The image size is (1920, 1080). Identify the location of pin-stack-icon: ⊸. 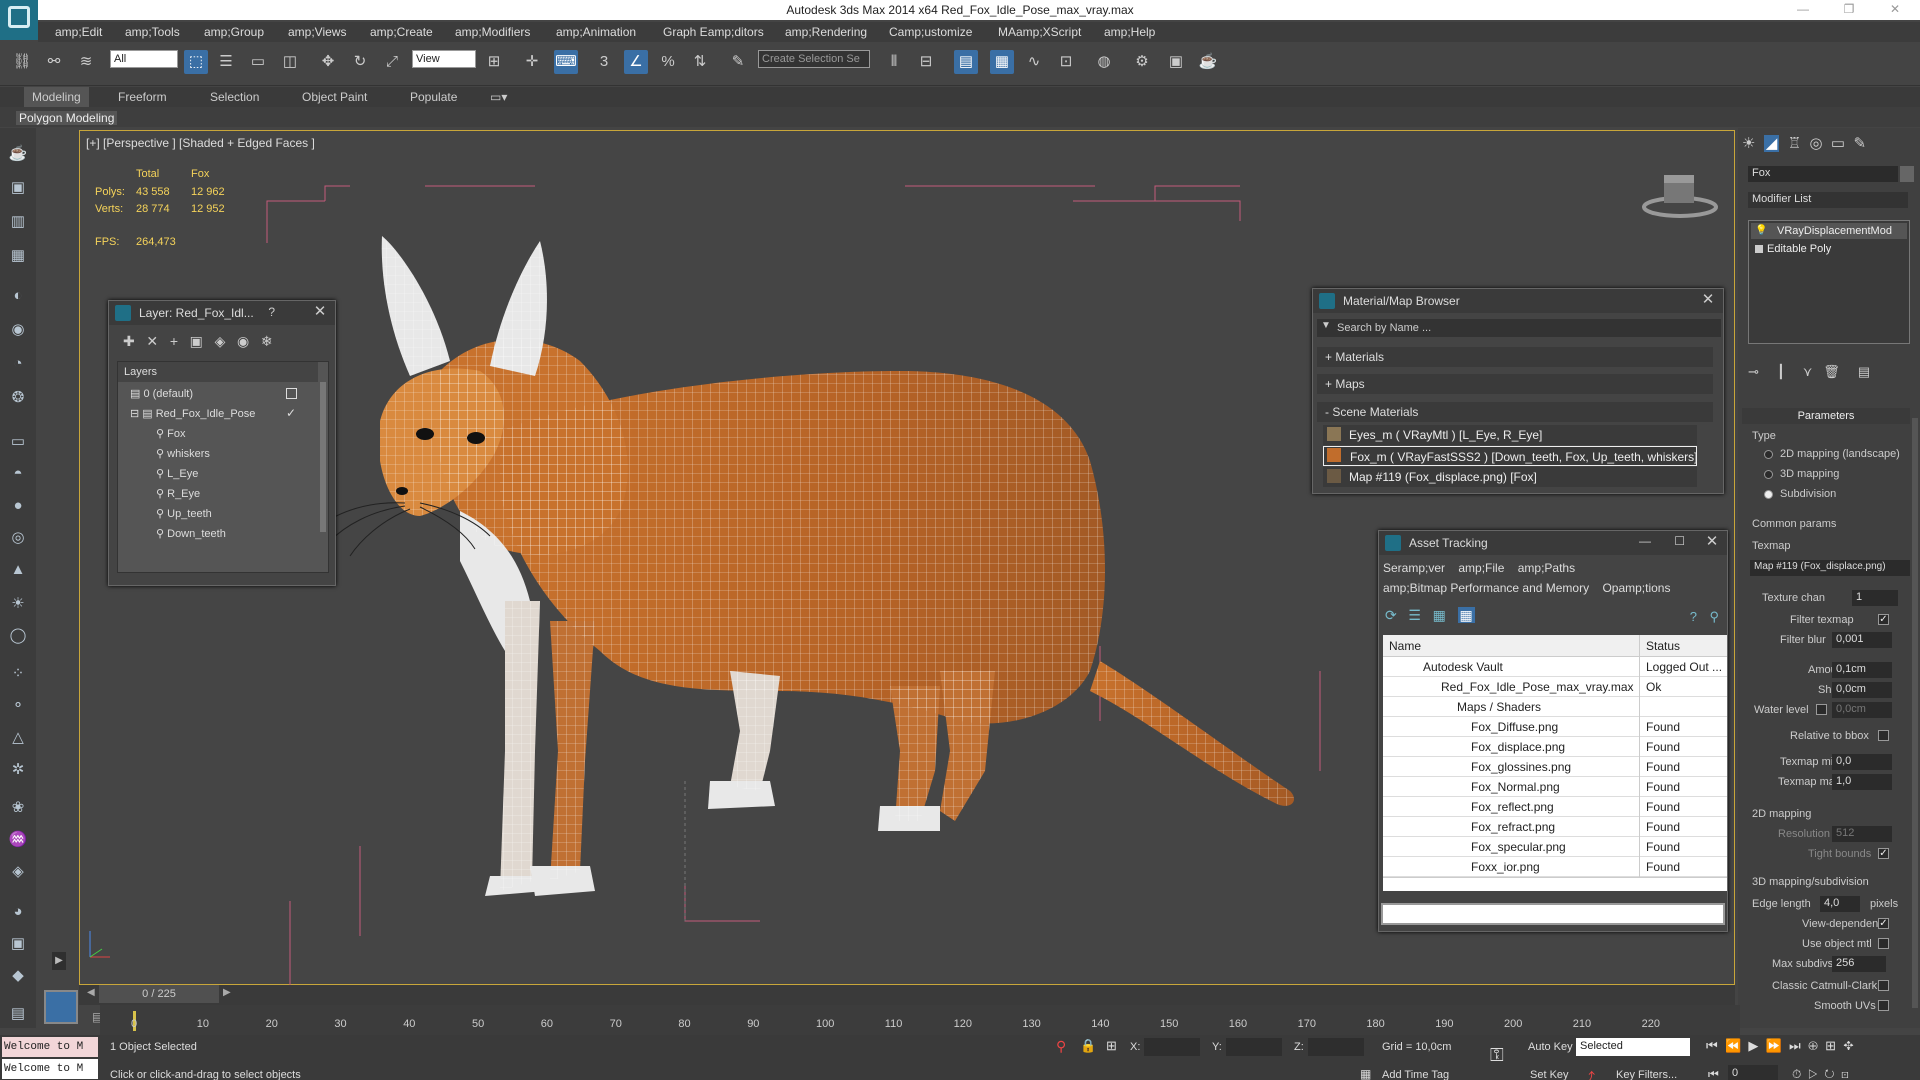
(1753, 371).